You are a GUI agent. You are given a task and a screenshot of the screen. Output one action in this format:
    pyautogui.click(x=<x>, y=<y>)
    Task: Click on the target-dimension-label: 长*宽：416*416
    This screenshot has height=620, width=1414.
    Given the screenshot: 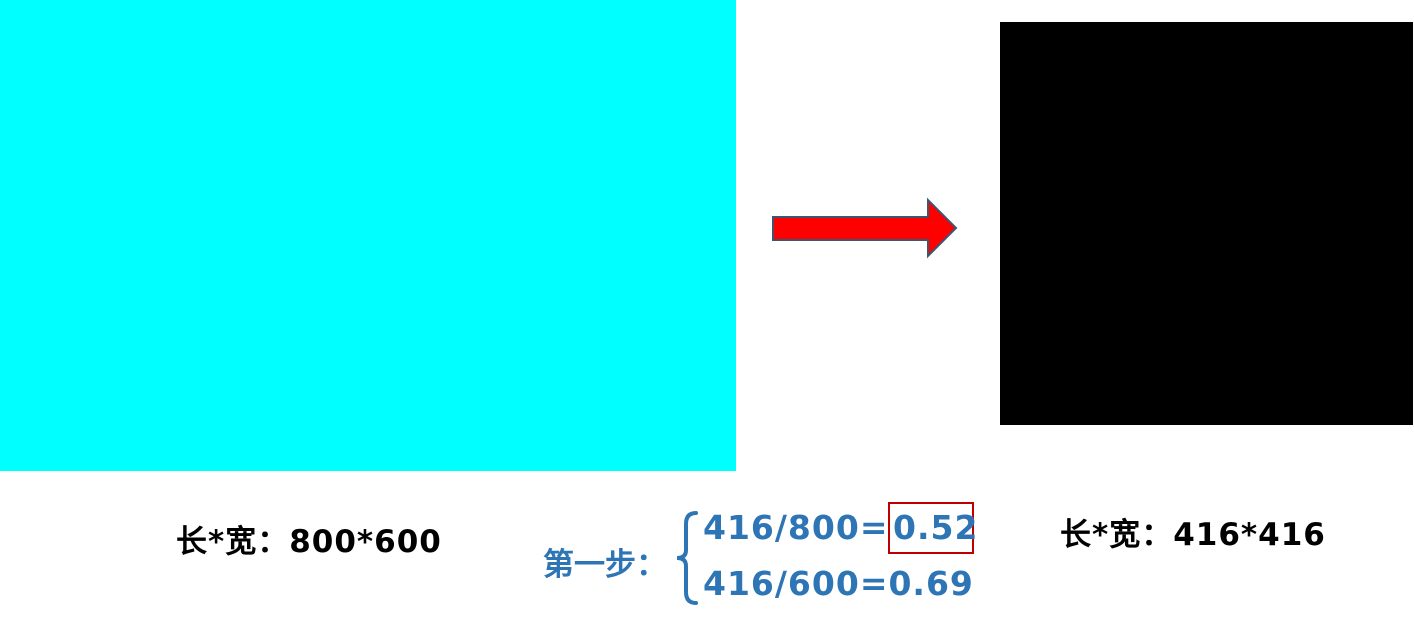 What is the action you would take?
    pyautogui.click(x=1193, y=535)
    